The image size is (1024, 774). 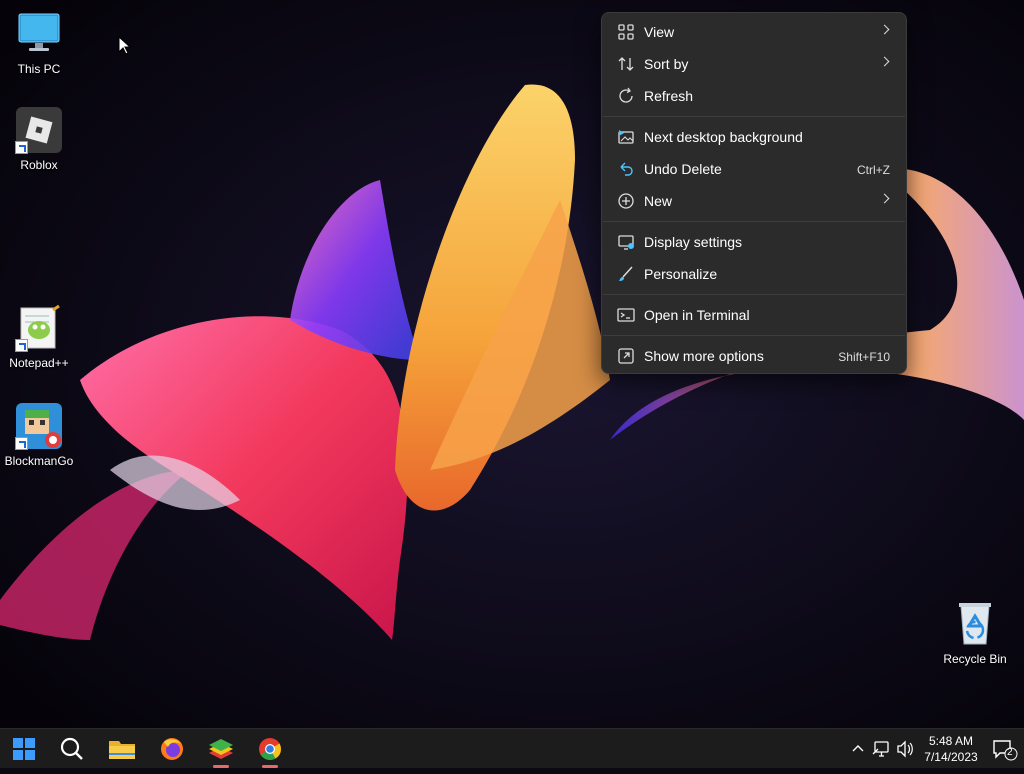 I want to click on file-explorer-button, so click(x=122, y=749).